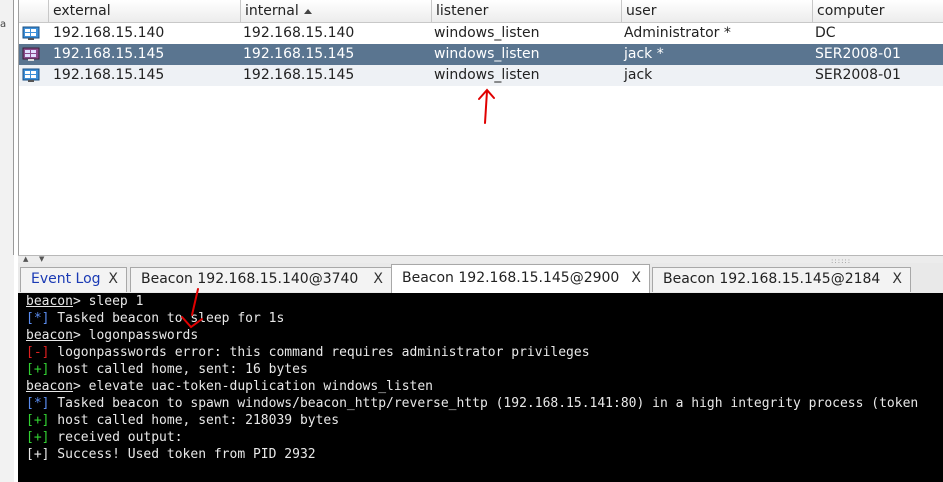 This screenshot has width=943, height=482. Describe the element at coordinates (772, 279) in the screenshot. I see `tab-label: Beacon 192.168.15.145@2184` at that location.